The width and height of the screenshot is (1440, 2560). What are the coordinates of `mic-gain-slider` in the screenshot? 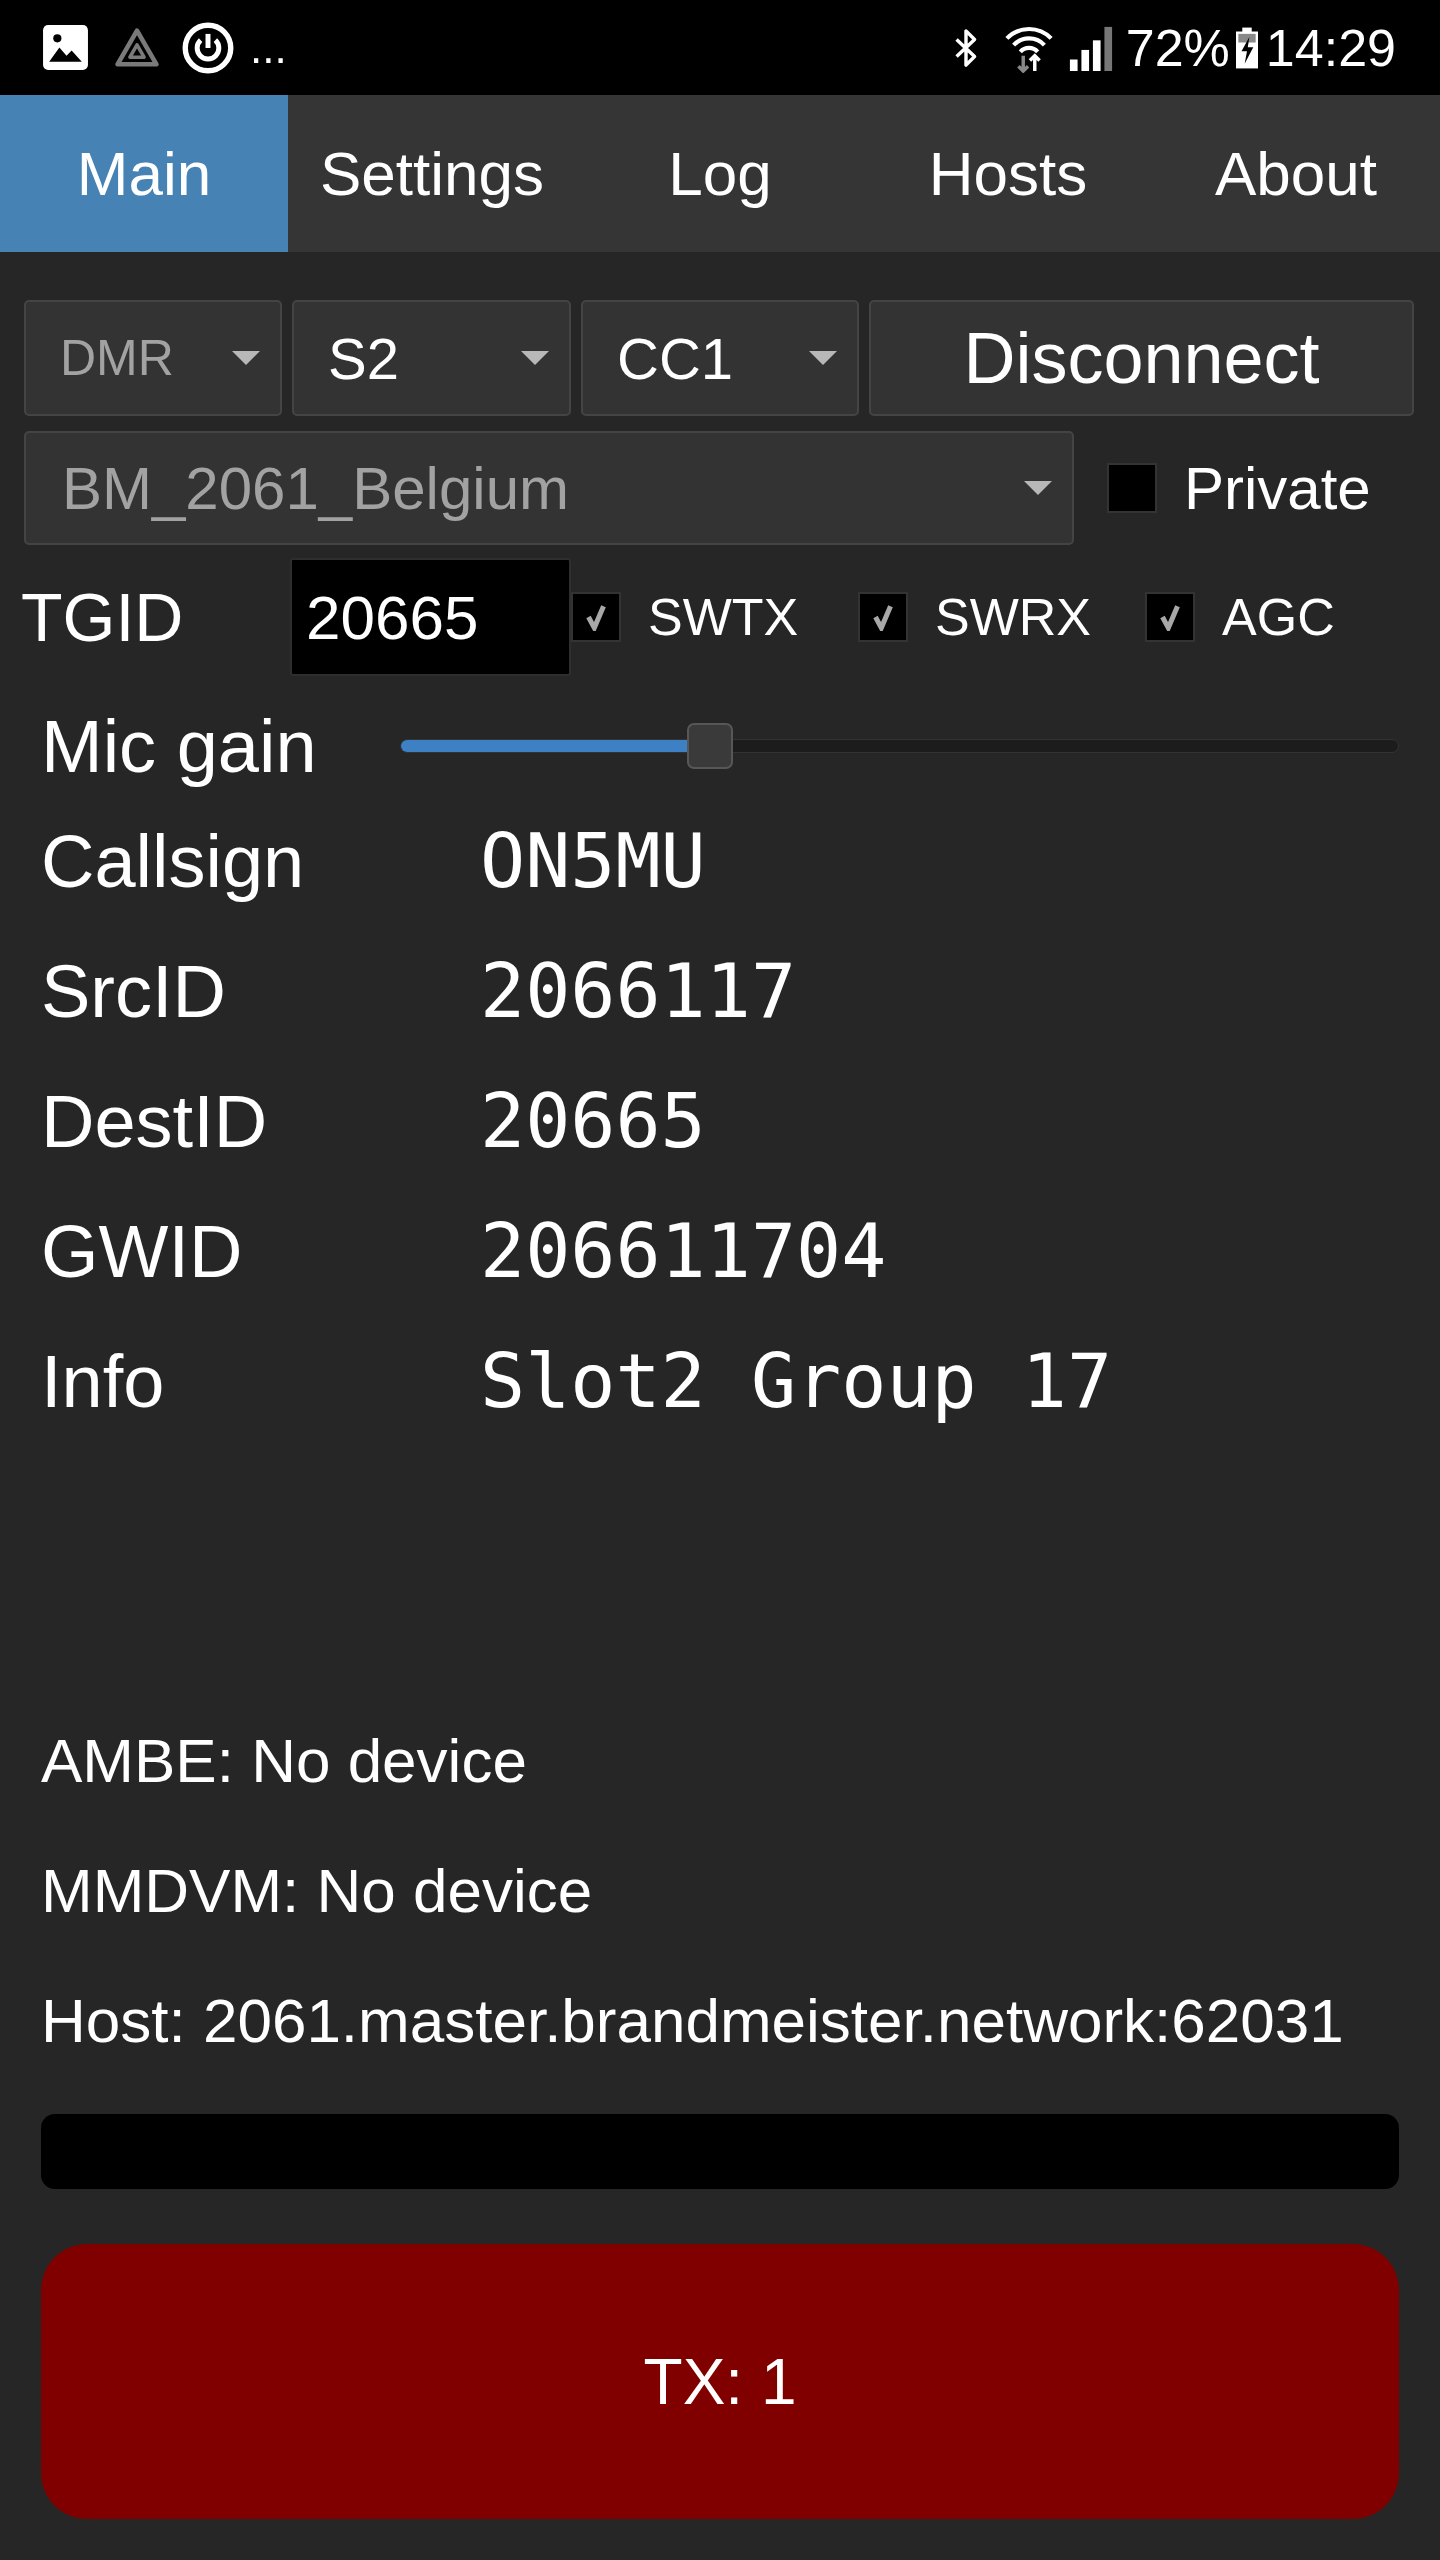 It's located at (899, 746).